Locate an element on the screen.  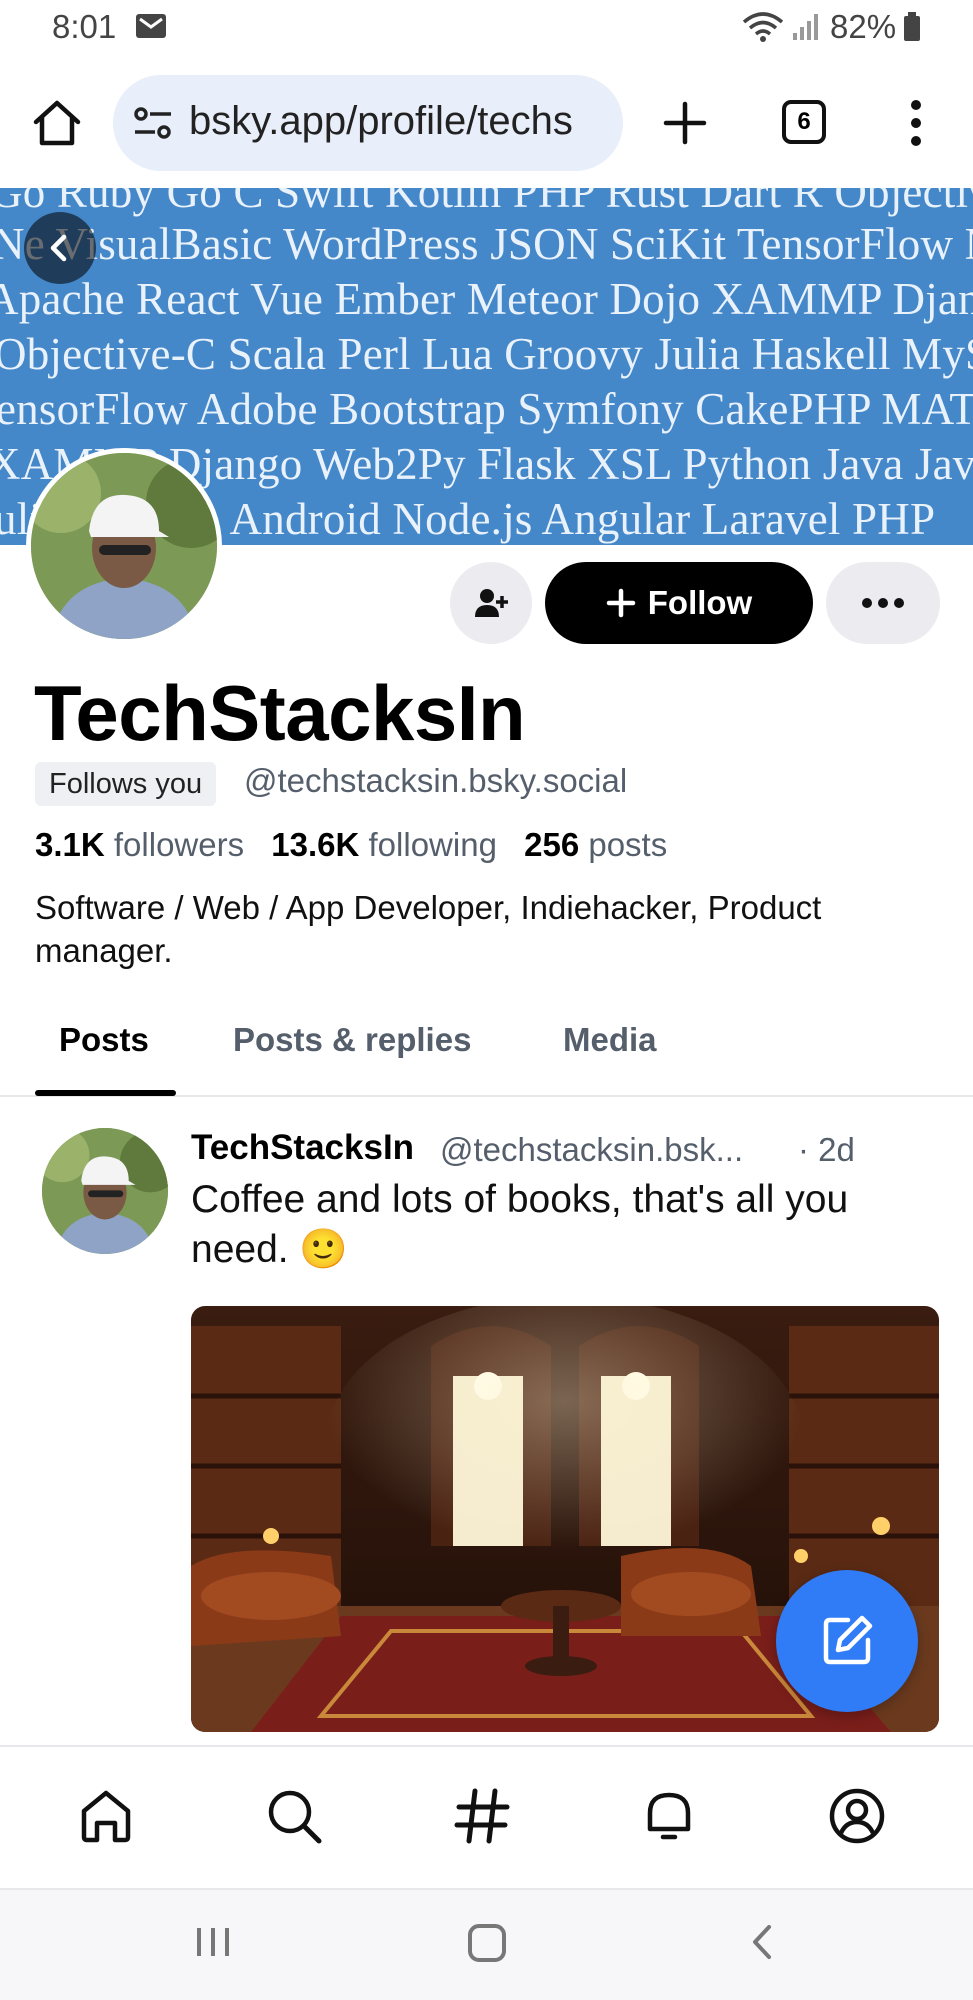
more-options-button is located at coordinates (883, 603).